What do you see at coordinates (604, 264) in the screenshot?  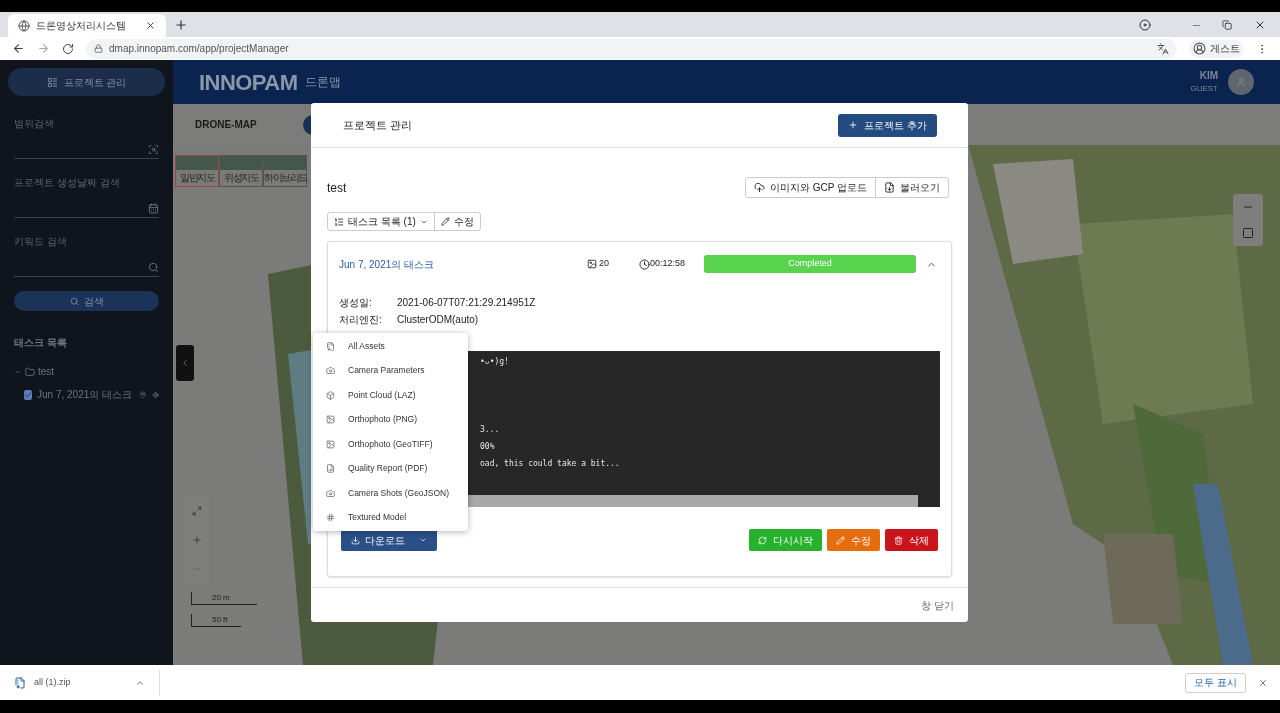 I see `image-count: 20` at bounding box center [604, 264].